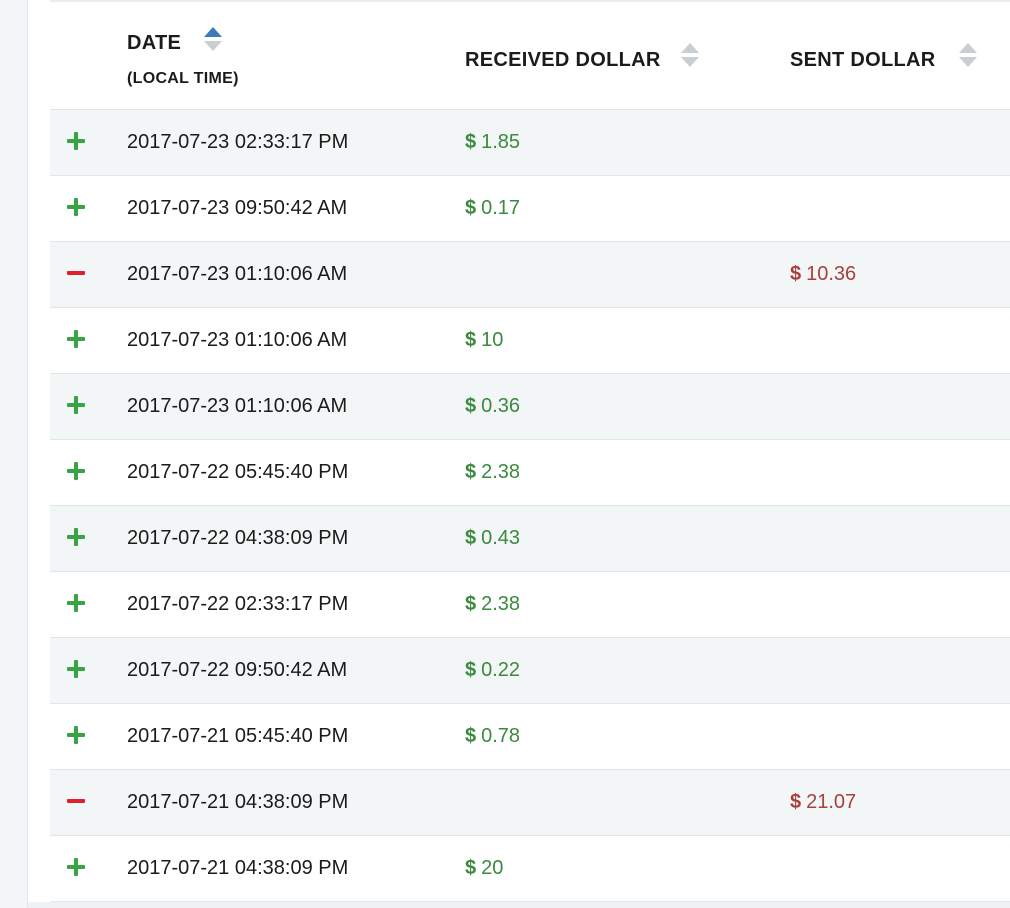 Image resolution: width=1010 pixels, height=908 pixels. What do you see at coordinates (530, 473) in the screenshot?
I see `table-row: 2017-07-22 05:45:40 PM $2.38` at bounding box center [530, 473].